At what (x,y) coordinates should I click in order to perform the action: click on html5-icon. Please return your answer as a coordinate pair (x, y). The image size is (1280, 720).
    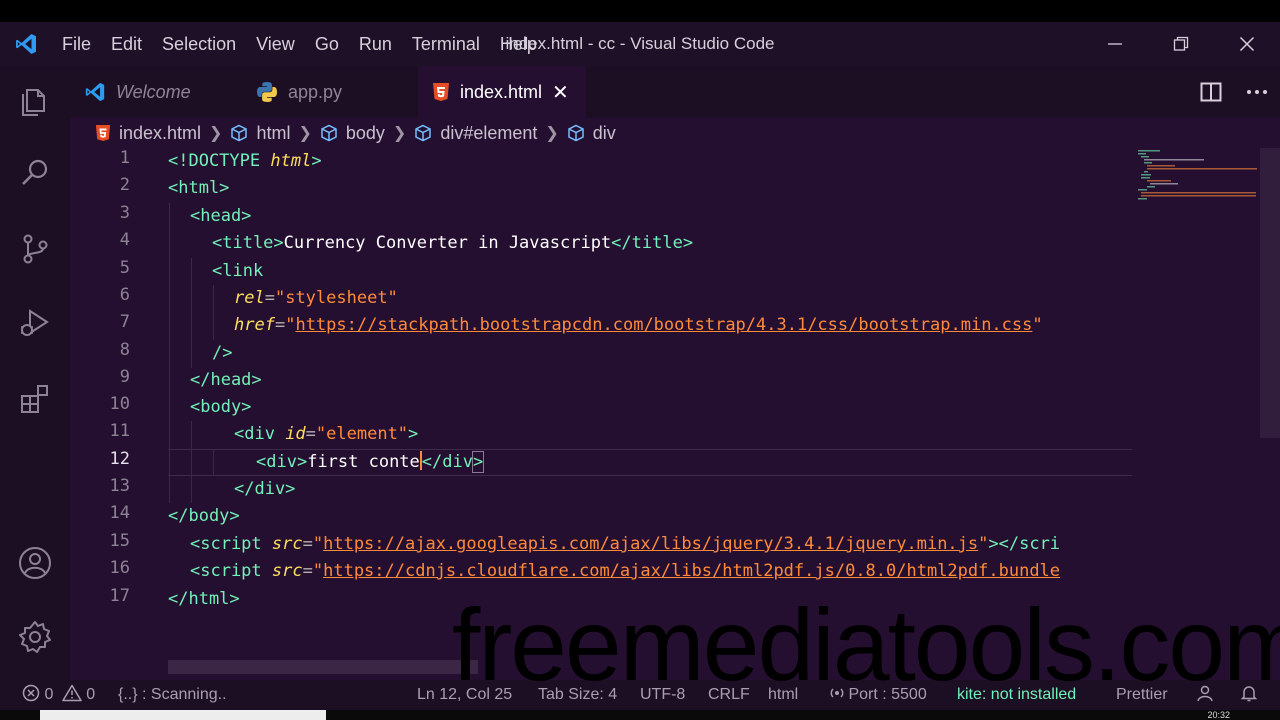
    Looking at the image, I should click on (441, 92).